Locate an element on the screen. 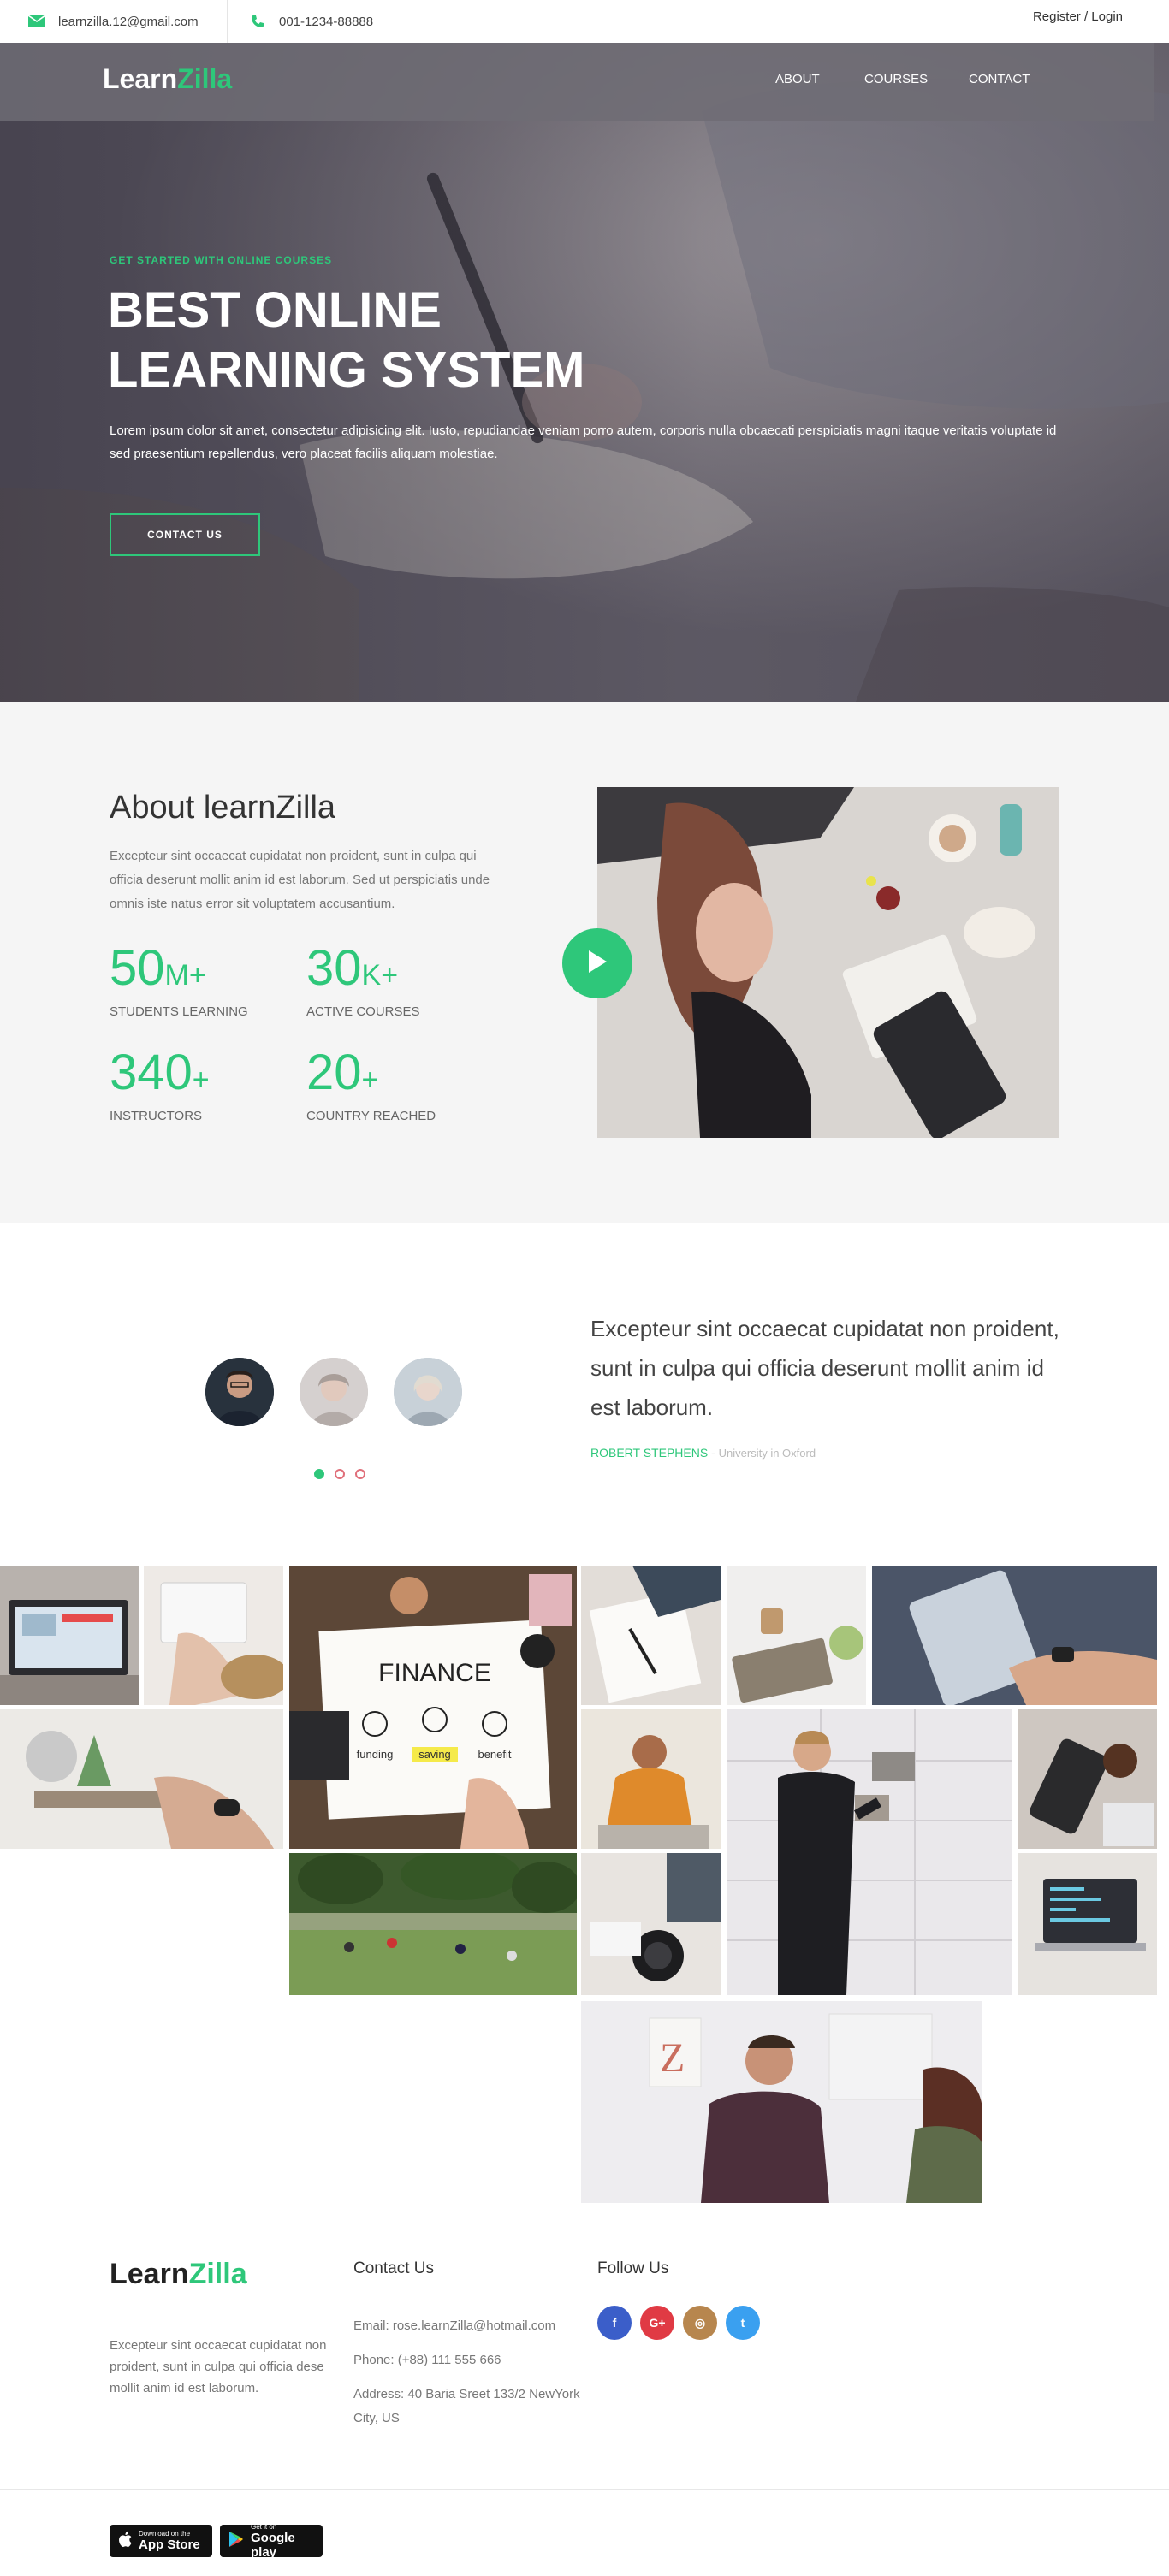  google-play-text: Get it on Google play is located at coordinates (282, 2541).